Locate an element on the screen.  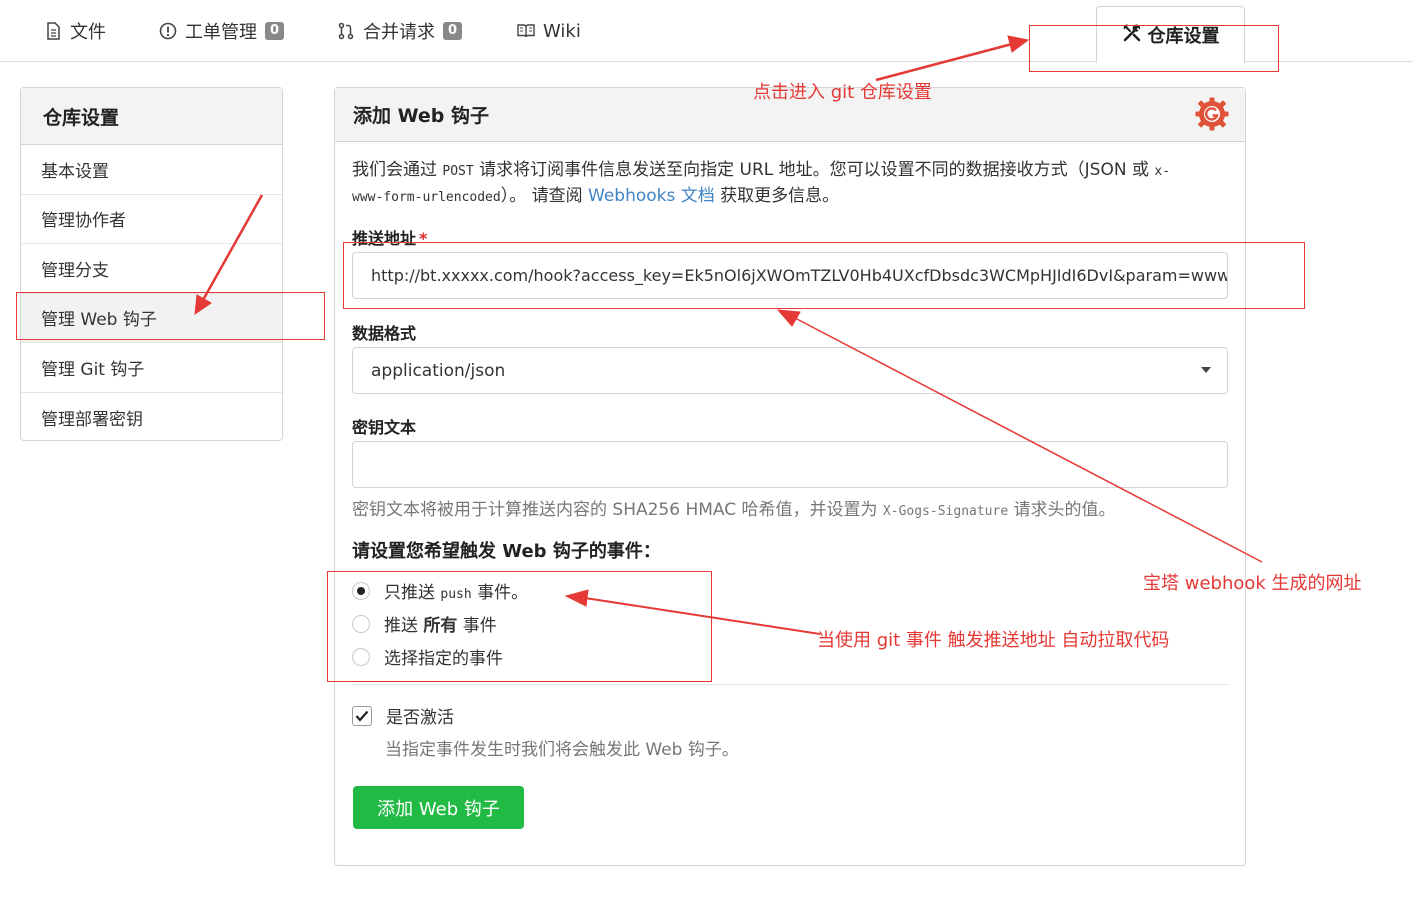
active-label: 是否激活 is located at coordinates (420, 718).